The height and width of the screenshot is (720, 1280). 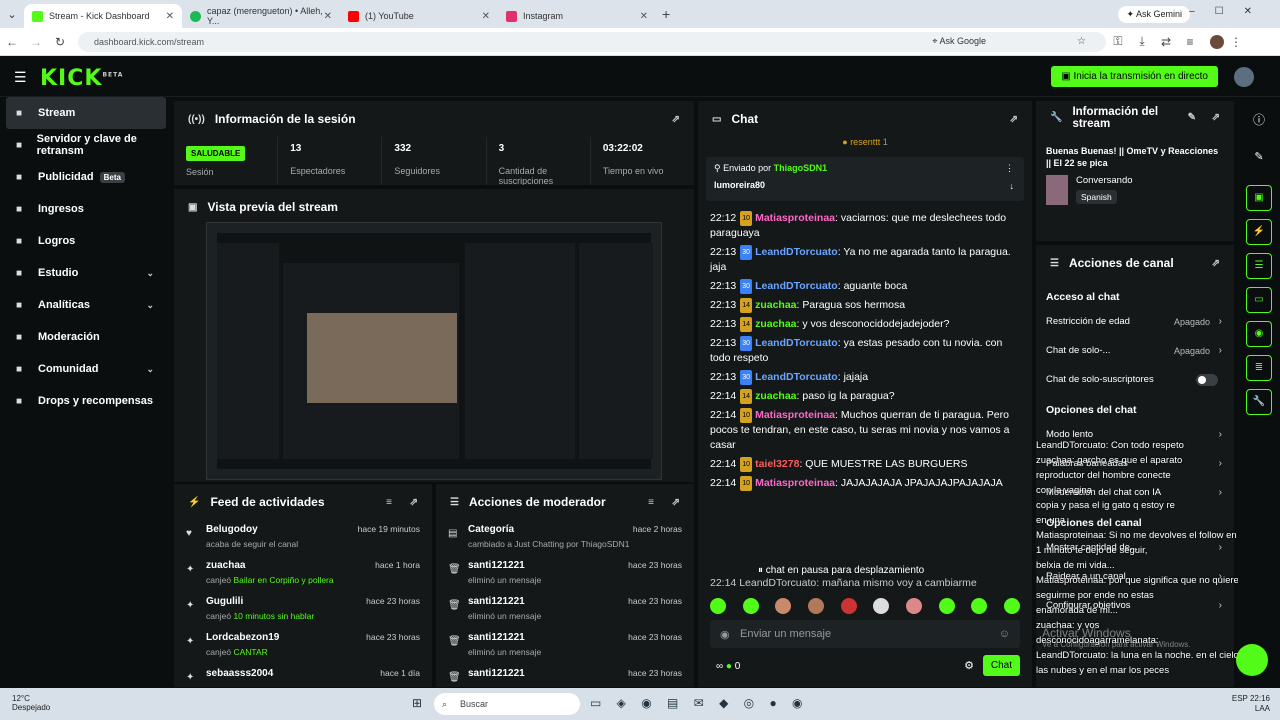 I want to click on channel-action-item: Restricción de edad Apagado ›, so click(x=1135, y=321).